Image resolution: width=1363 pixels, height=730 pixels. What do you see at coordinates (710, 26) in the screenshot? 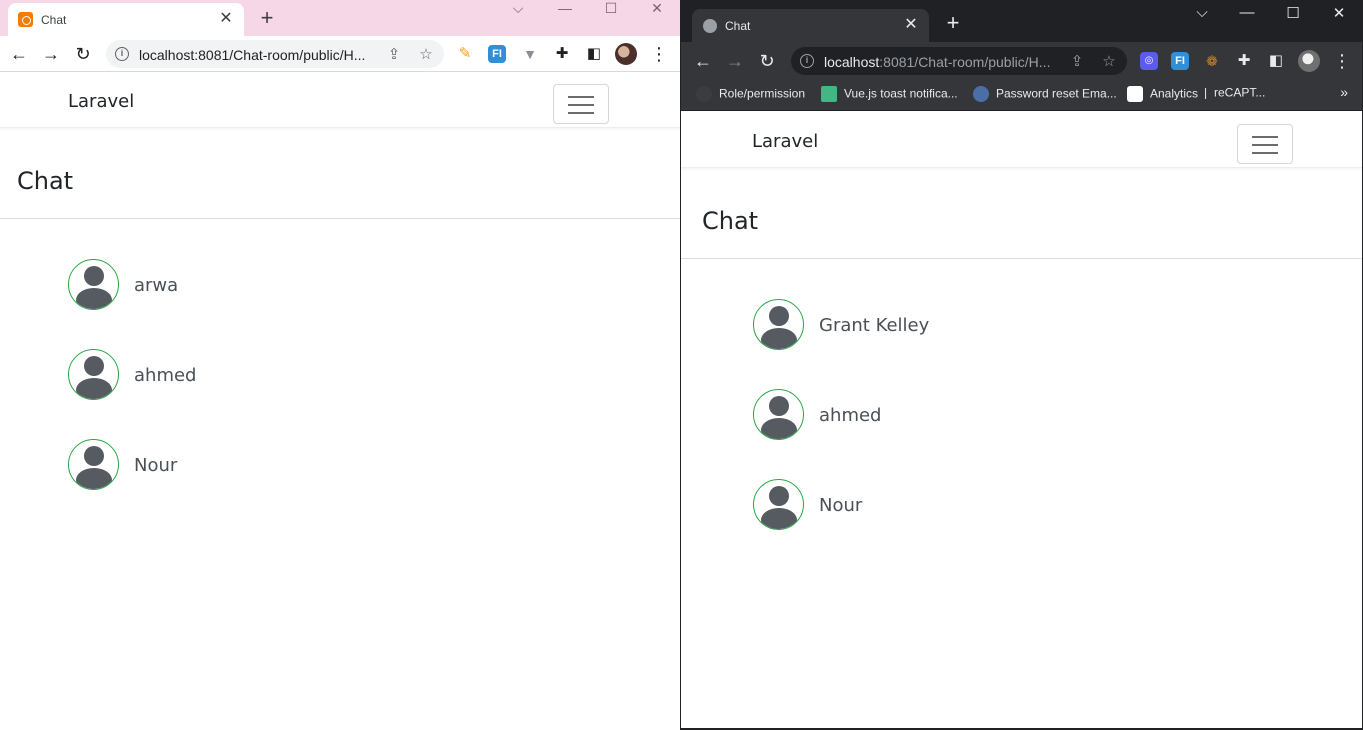
I see `globe-favicon-icon` at bounding box center [710, 26].